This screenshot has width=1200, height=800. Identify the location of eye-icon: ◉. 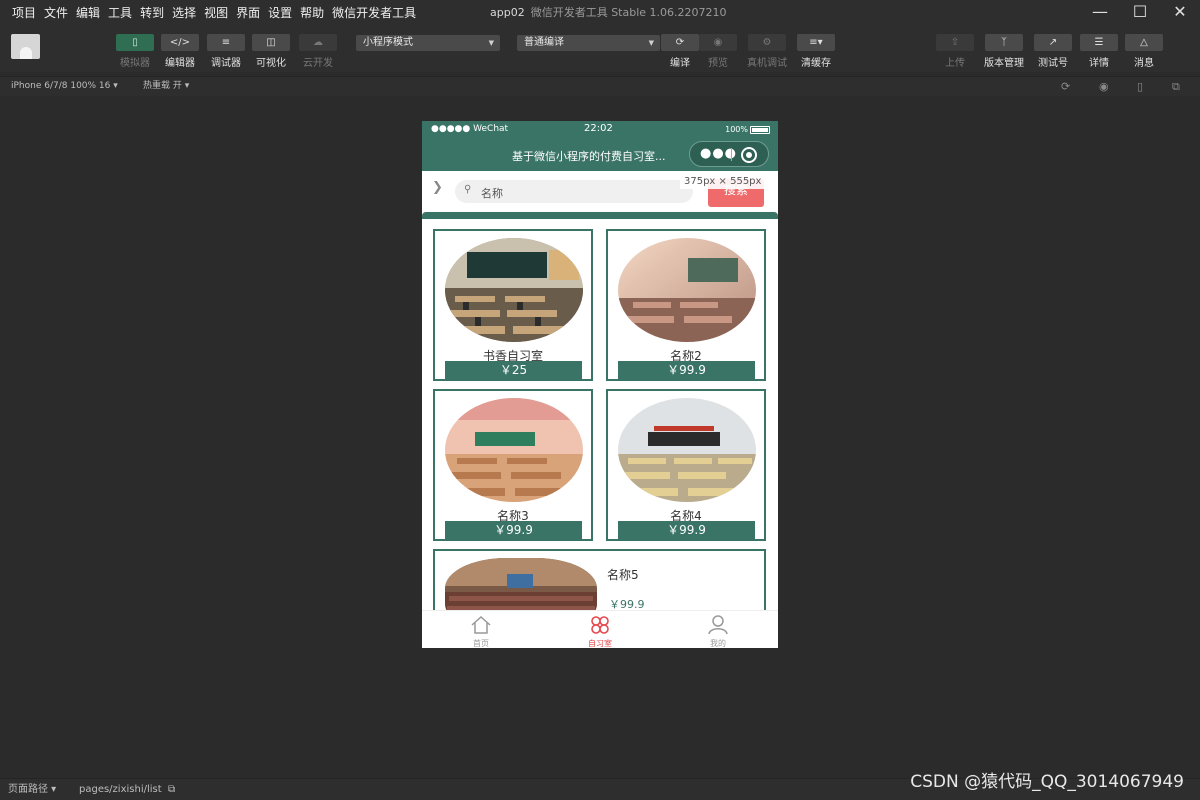
(718, 42).